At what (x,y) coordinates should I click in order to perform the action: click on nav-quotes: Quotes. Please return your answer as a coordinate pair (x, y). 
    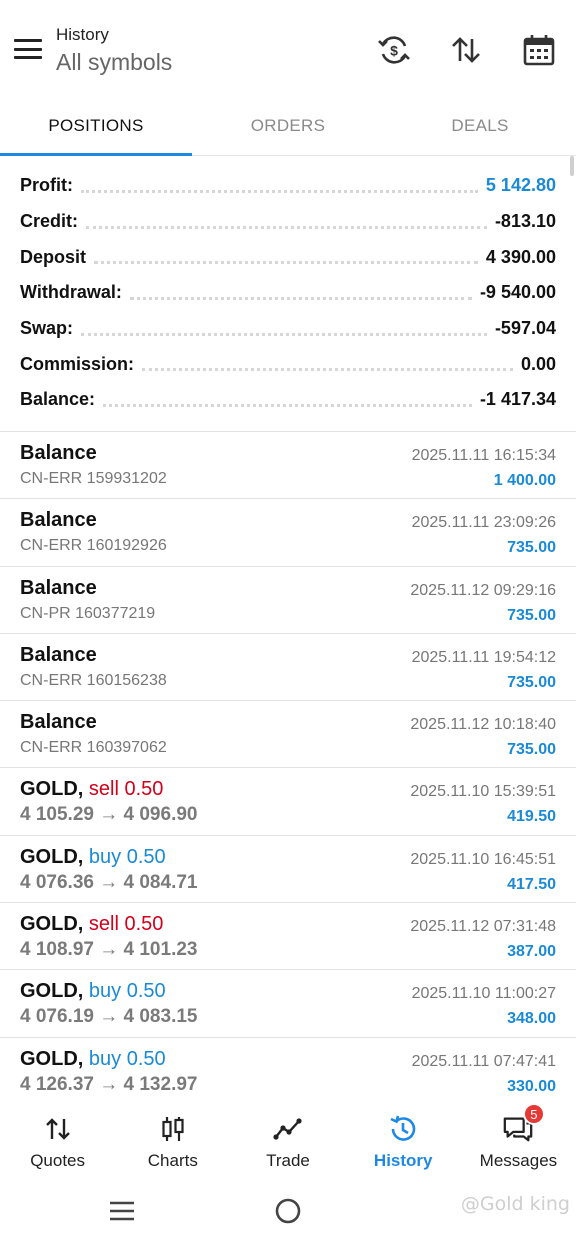
    Looking at the image, I should click on (57, 1138).